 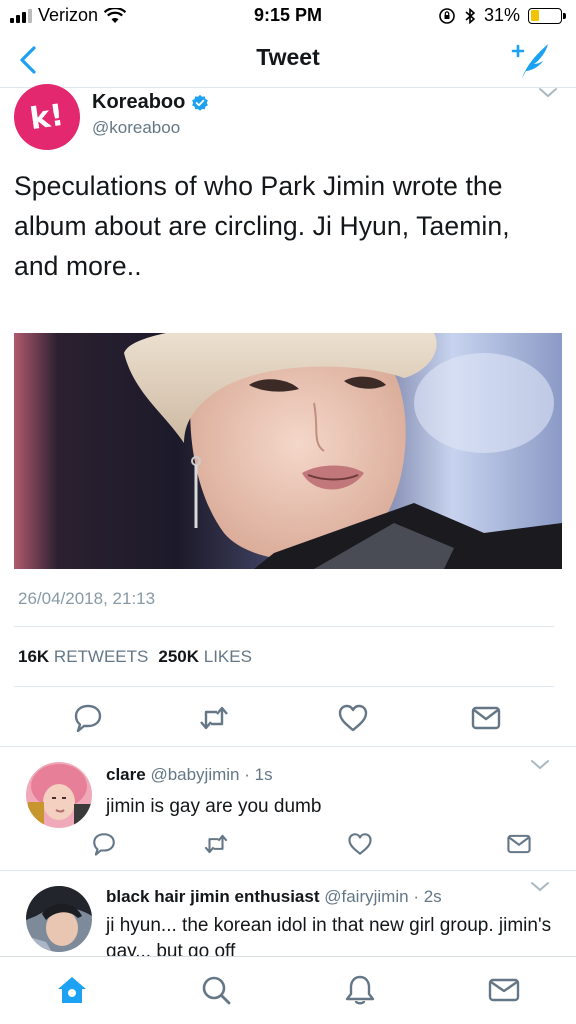 I want to click on tweet-actions, so click(x=288, y=718).